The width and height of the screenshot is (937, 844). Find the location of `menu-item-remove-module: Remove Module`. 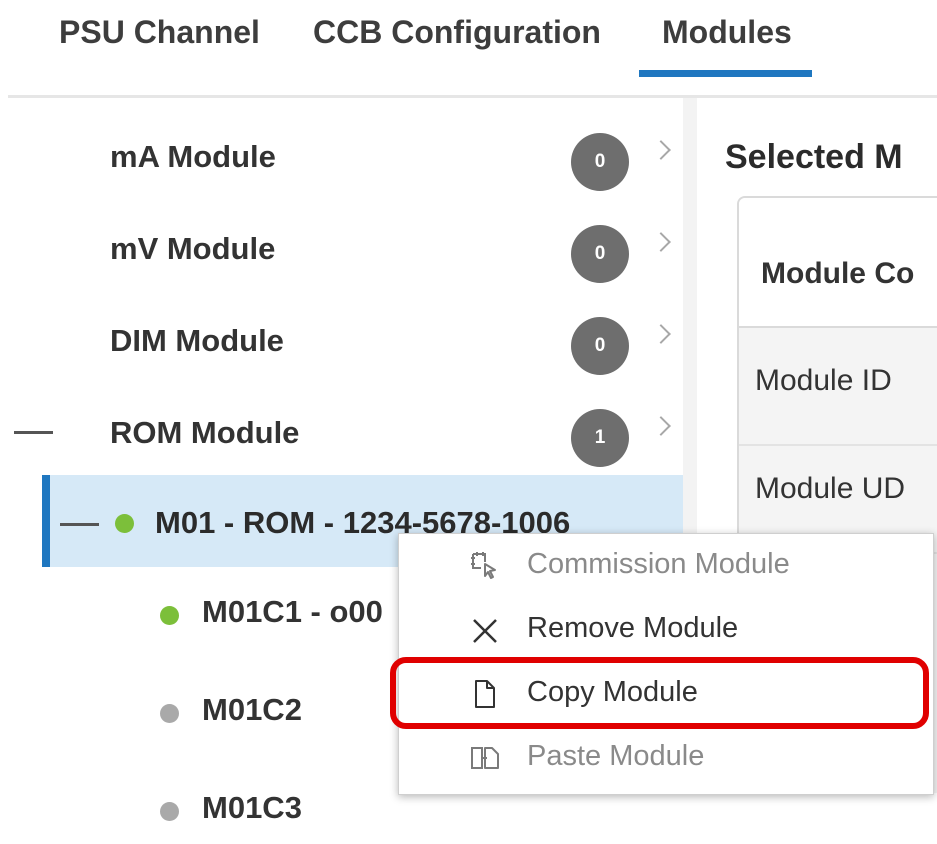

menu-item-remove-module: Remove Module is located at coordinates (666, 630).